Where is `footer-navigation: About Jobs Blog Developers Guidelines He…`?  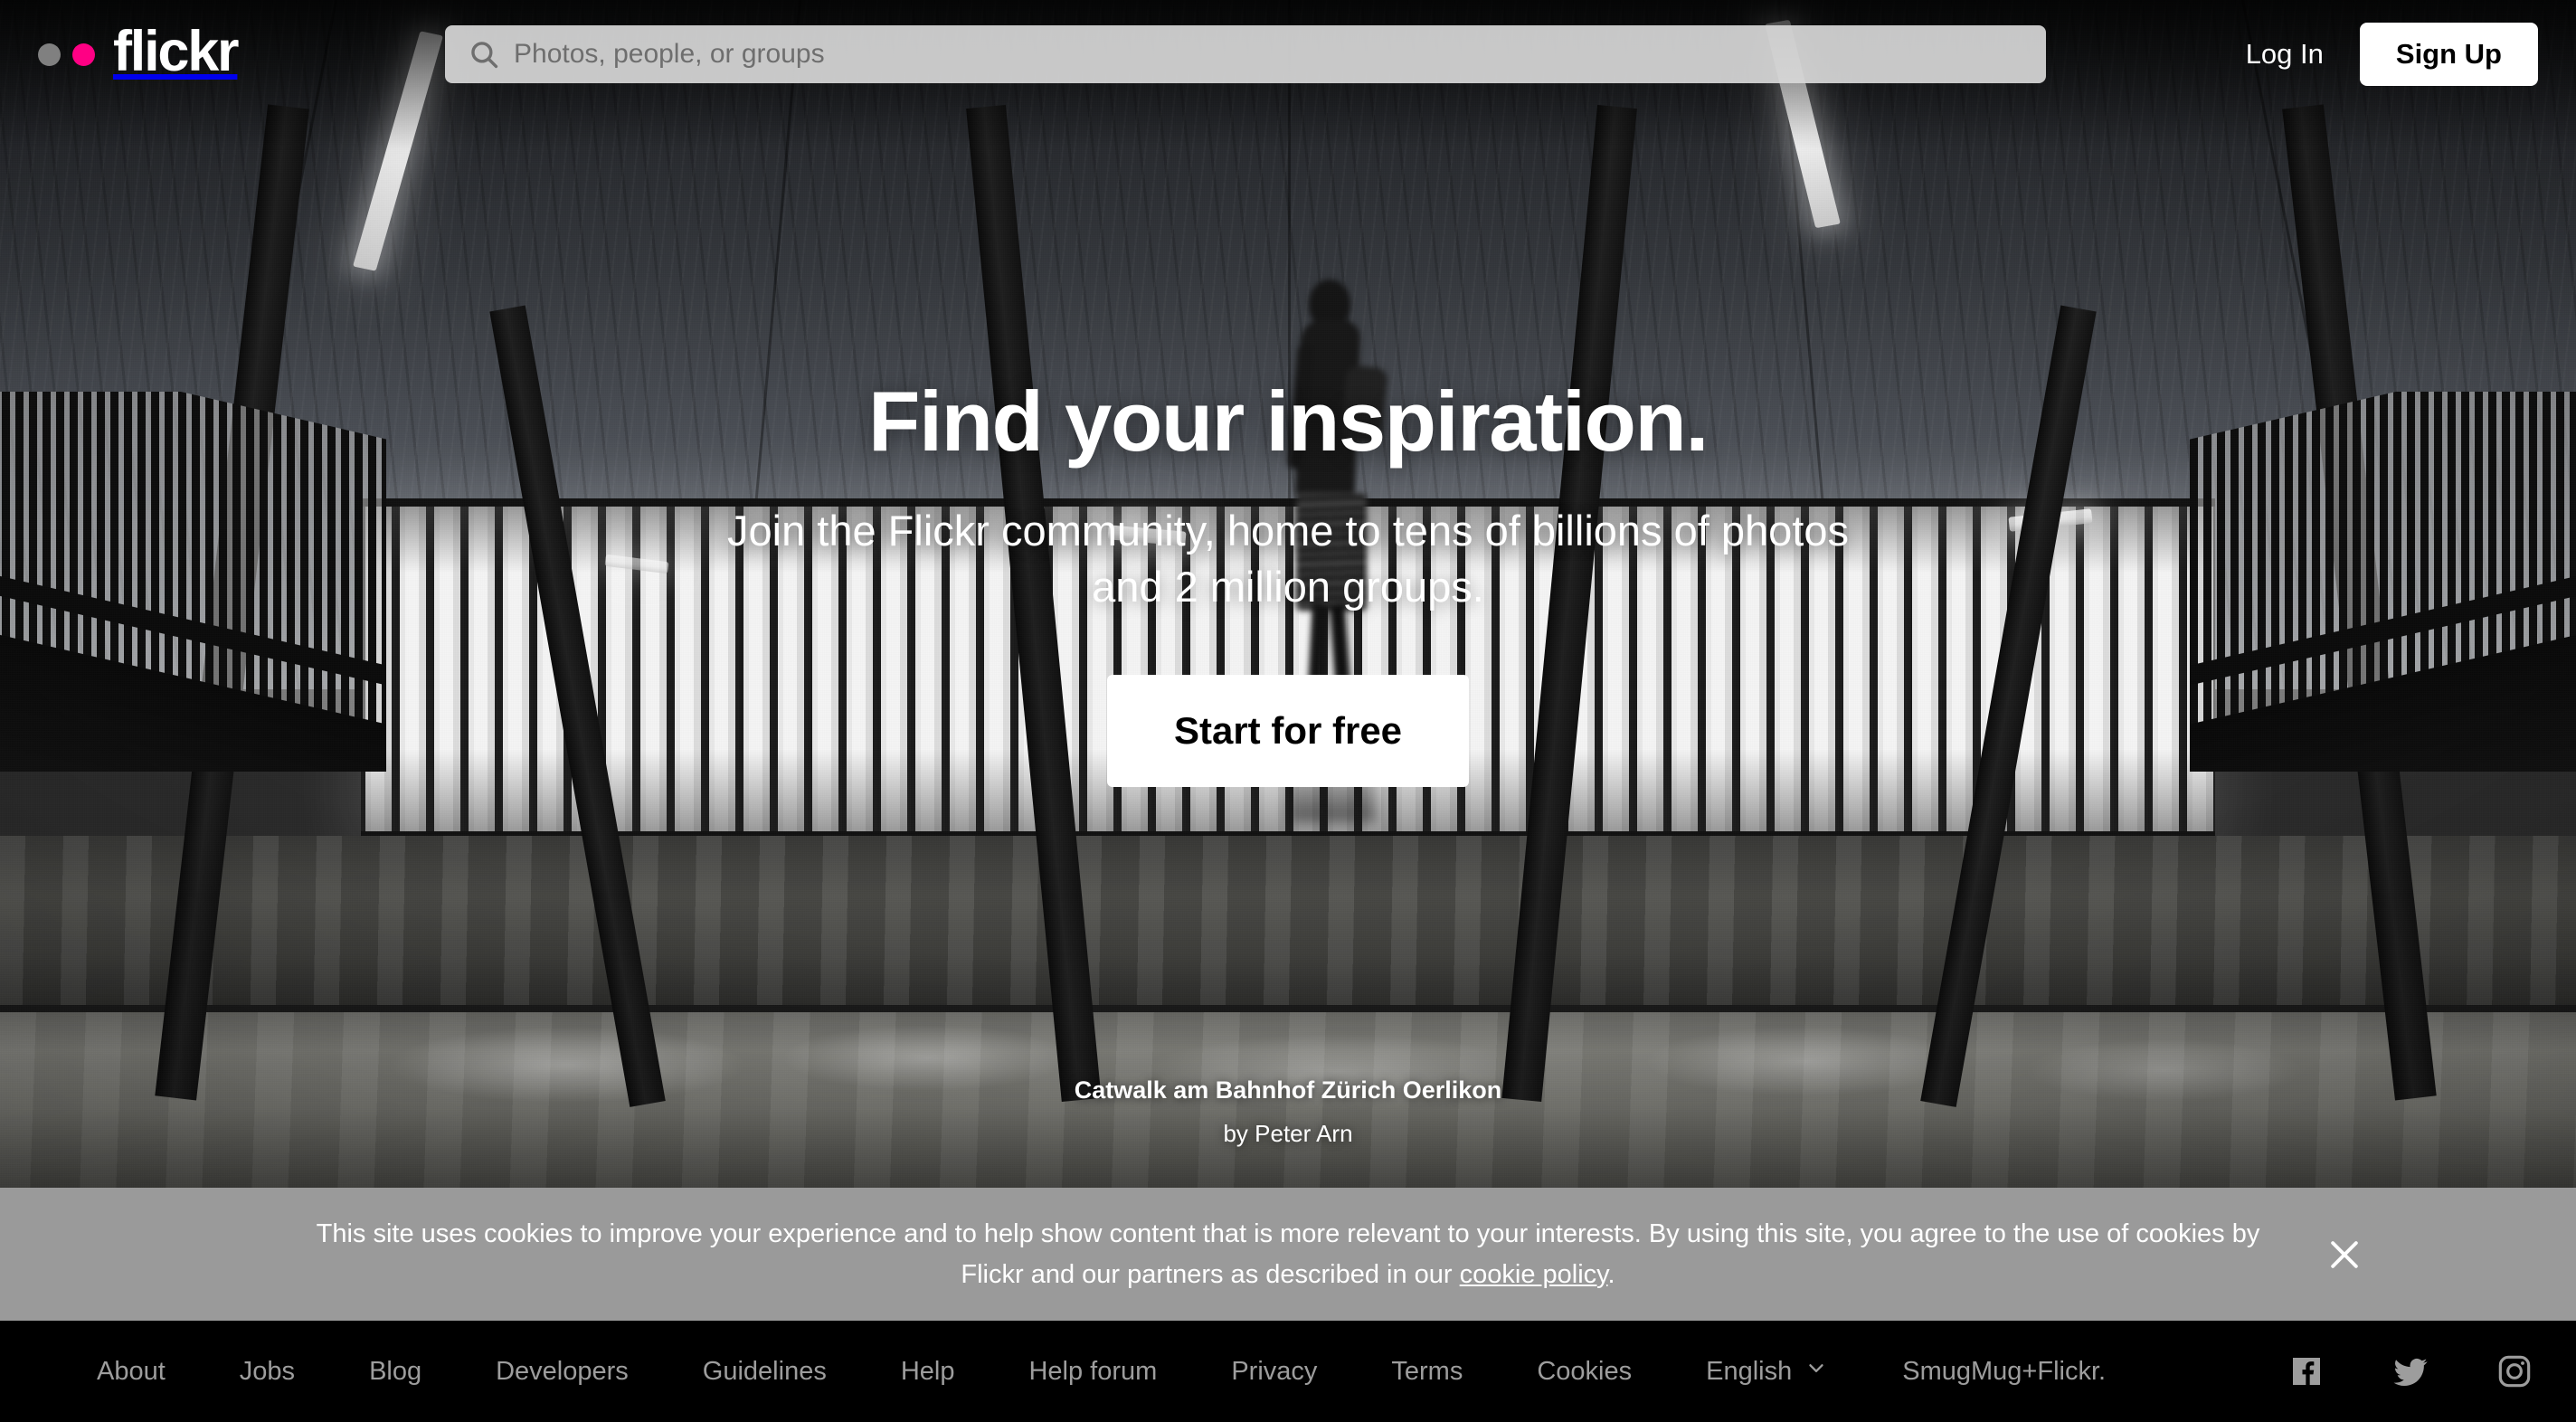
footer-navigation: About Jobs Blog Developers Guidelines He… is located at coordinates (1101, 1371).